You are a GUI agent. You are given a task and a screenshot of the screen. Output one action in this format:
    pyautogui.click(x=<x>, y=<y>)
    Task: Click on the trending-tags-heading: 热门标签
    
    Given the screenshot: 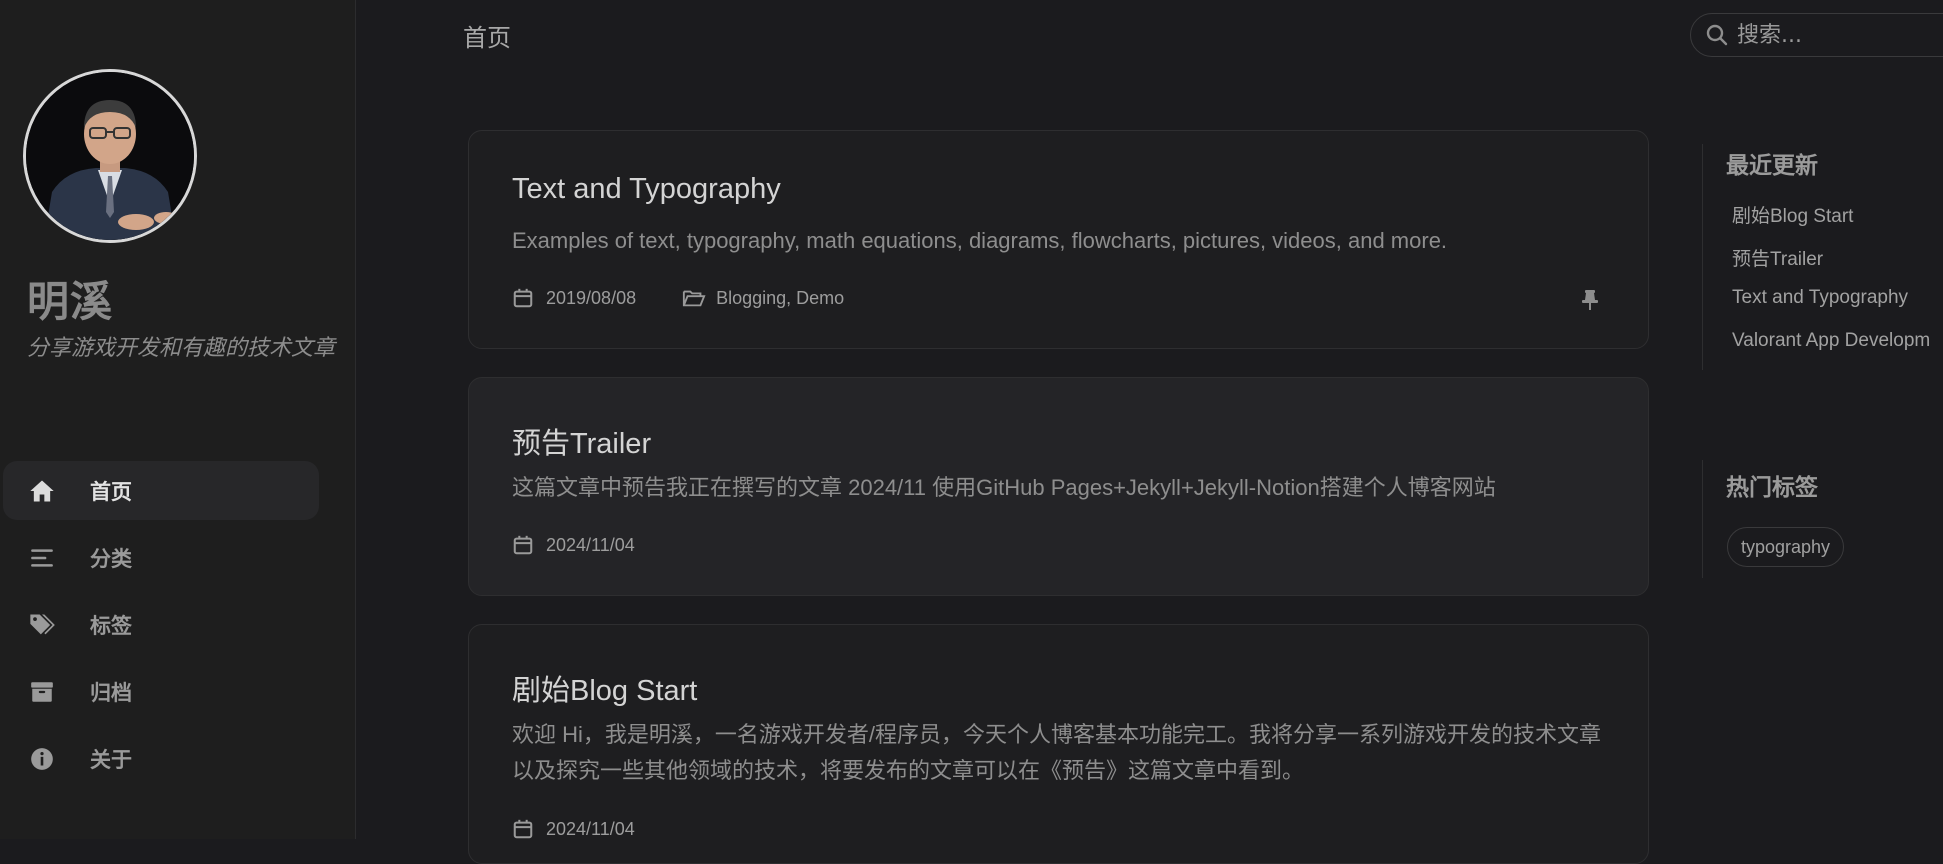 What is the action you would take?
    pyautogui.click(x=1772, y=488)
    